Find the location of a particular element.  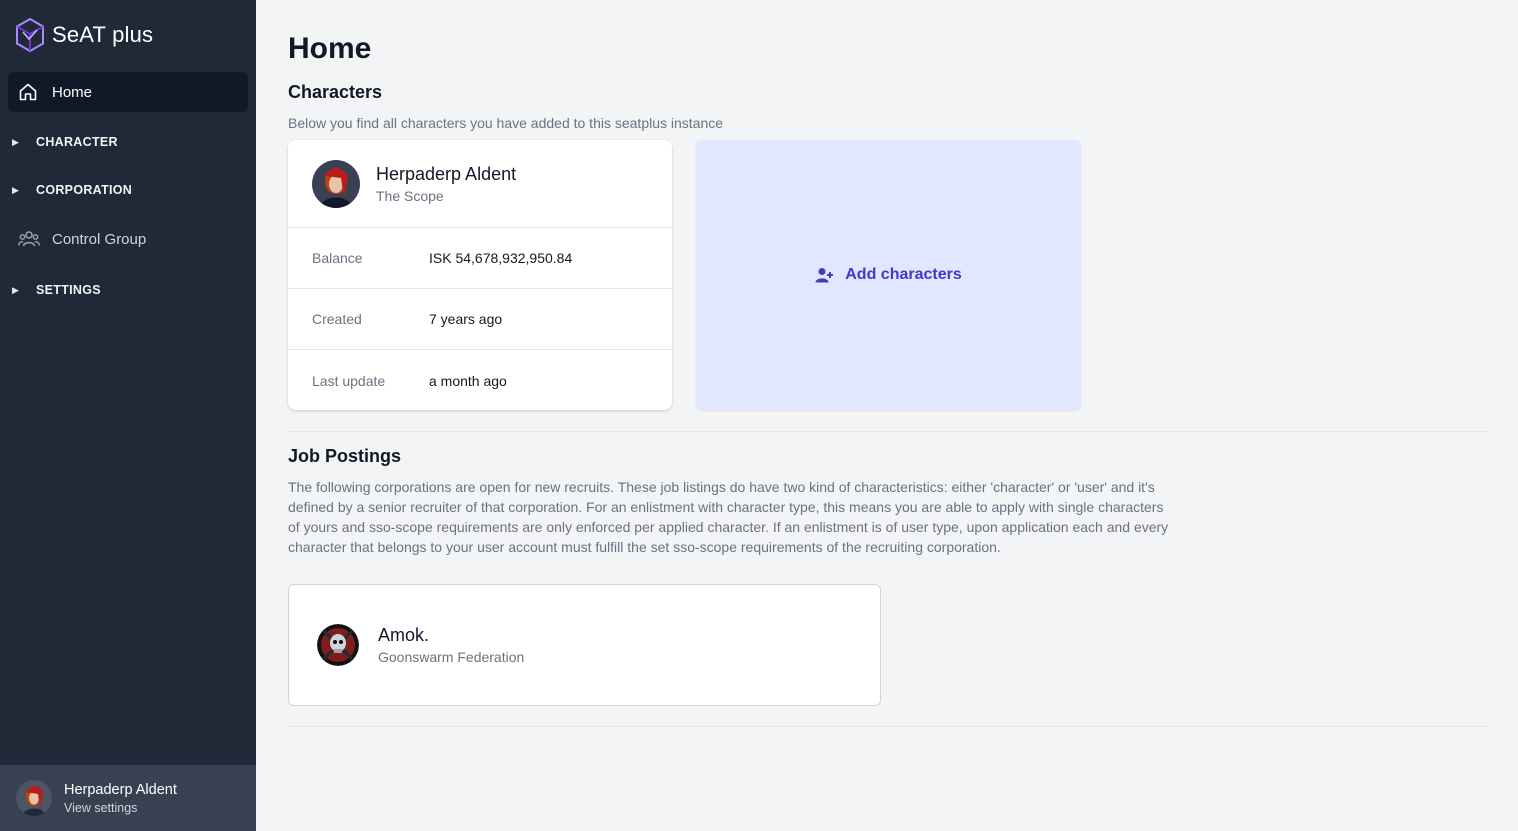

character-last-update-row: Last update a month ago is located at coordinates (480, 380).